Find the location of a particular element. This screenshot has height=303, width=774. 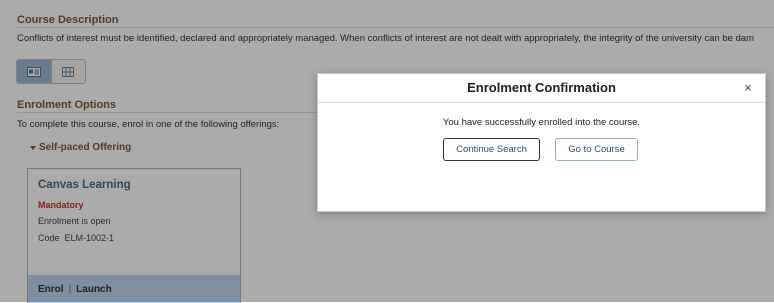

close-icon: × is located at coordinates (748, 88).